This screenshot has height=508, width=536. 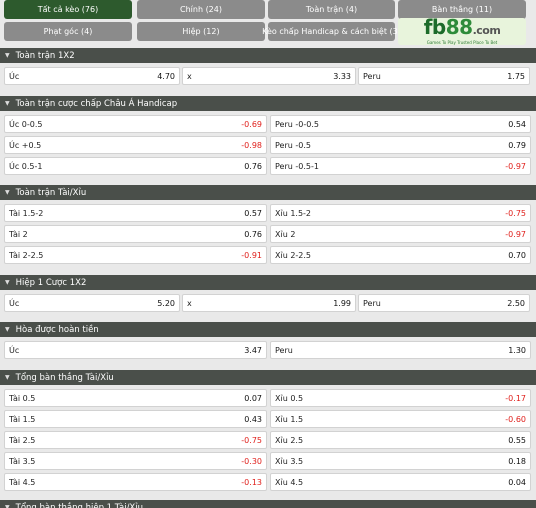 What do you see at coordinates (517, 440) in the screenshot?
I see `odds-value: 0.55` at bounding box center [517, 440].